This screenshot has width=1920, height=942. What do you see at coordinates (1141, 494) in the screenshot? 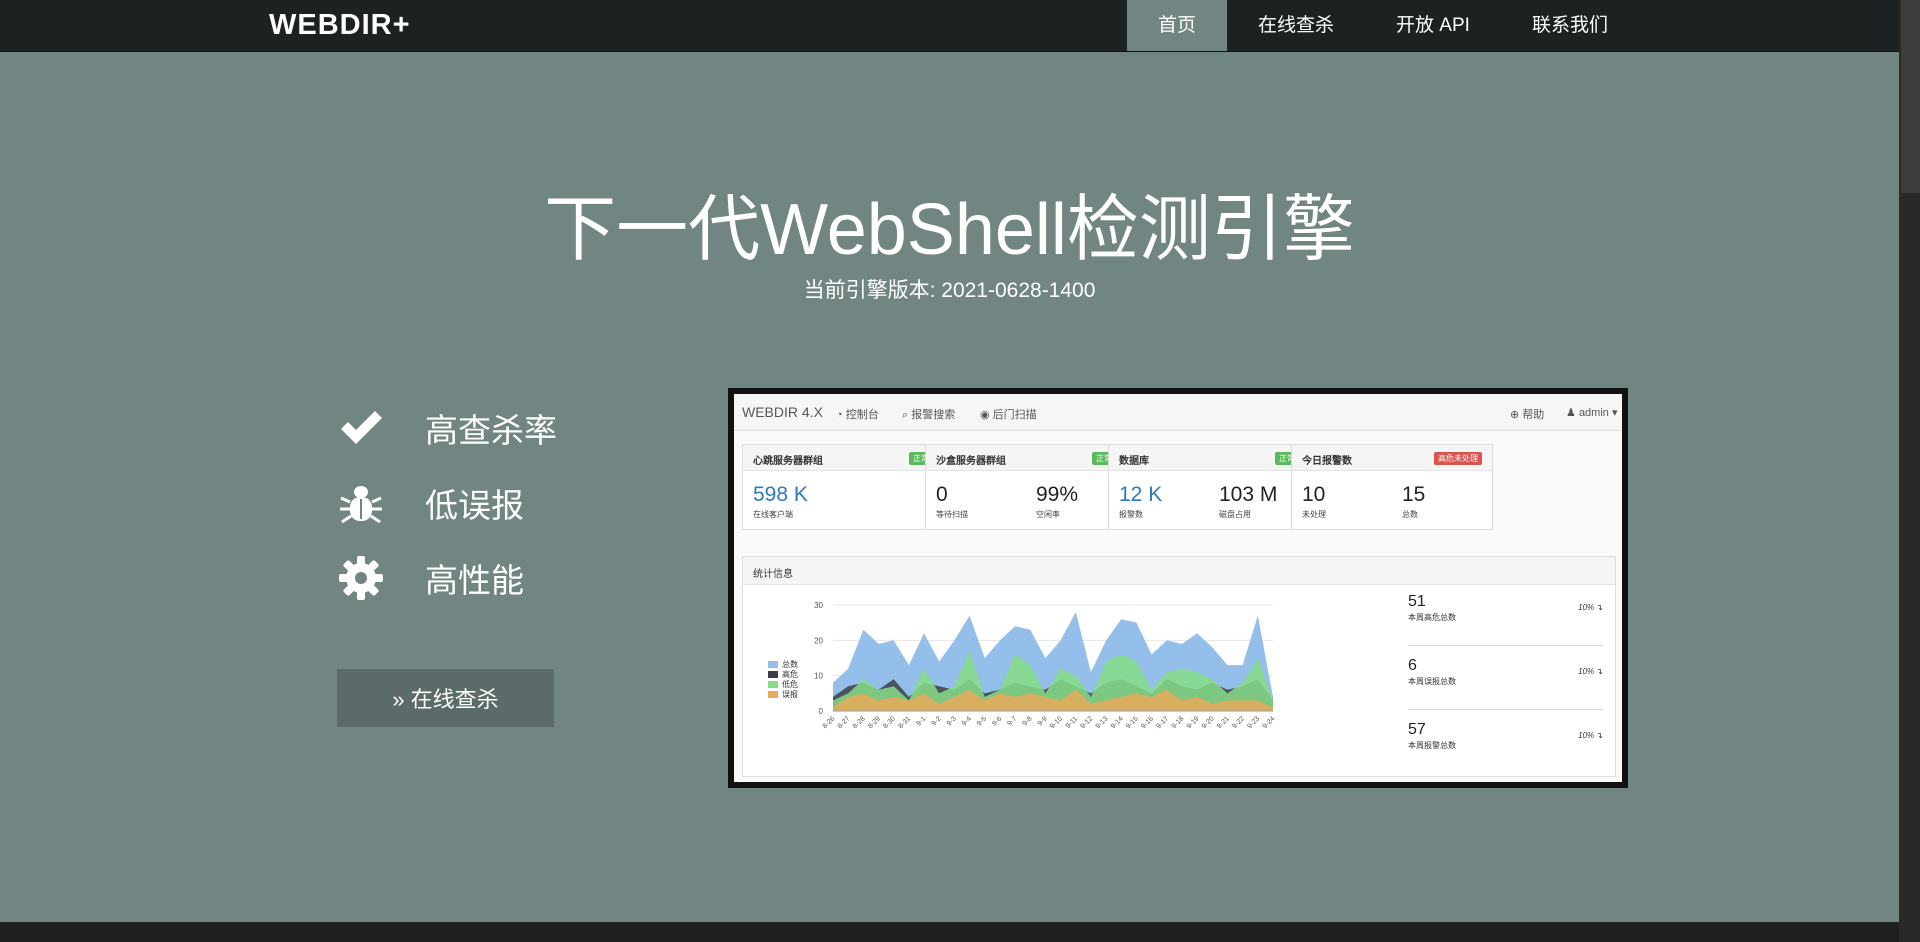
I see `card-value: 12 K` at bounding box center [1141, 494].